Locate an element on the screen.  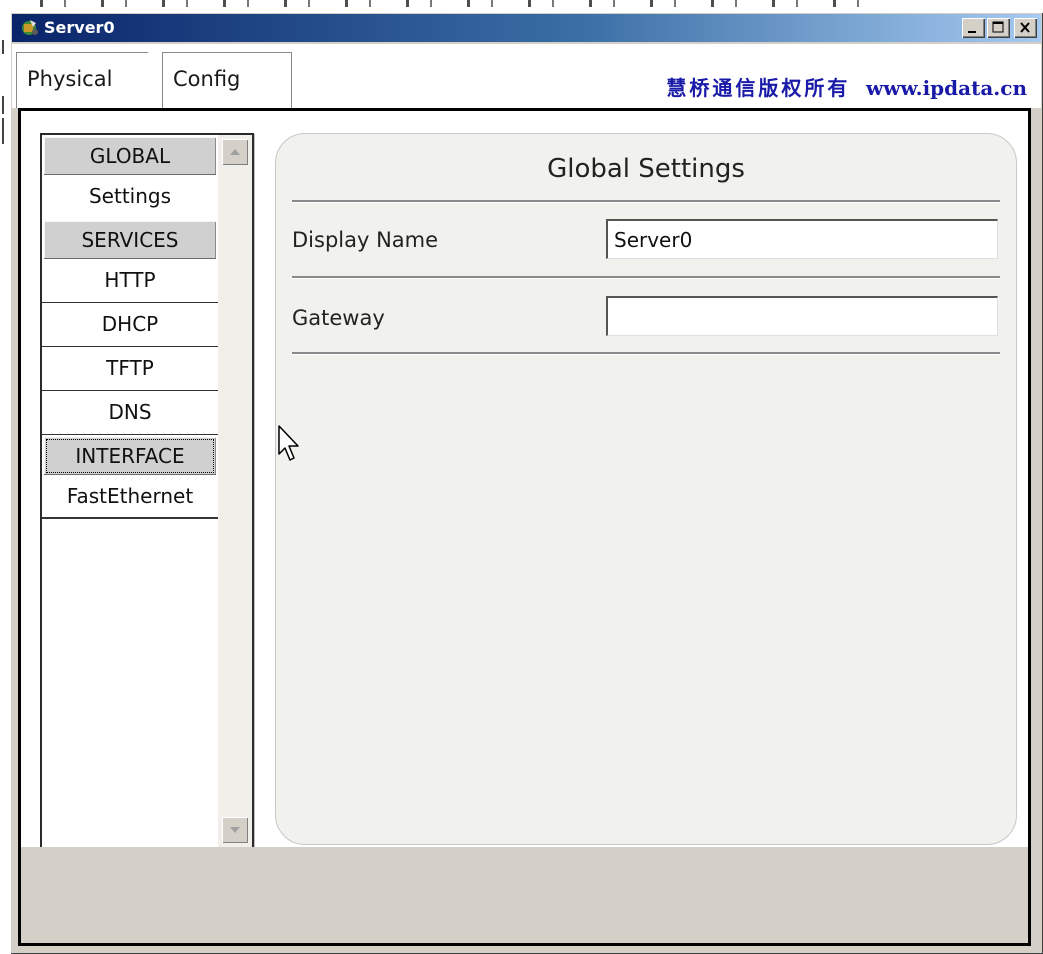
nav-item-fastethernet: FastEthernet is located at coordinates (130, 497).